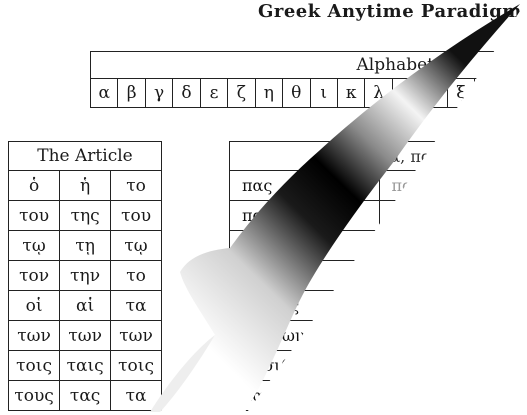 This screenshot has height=415, width=527. I want to click on article-cell: τον, so click(34, 275).